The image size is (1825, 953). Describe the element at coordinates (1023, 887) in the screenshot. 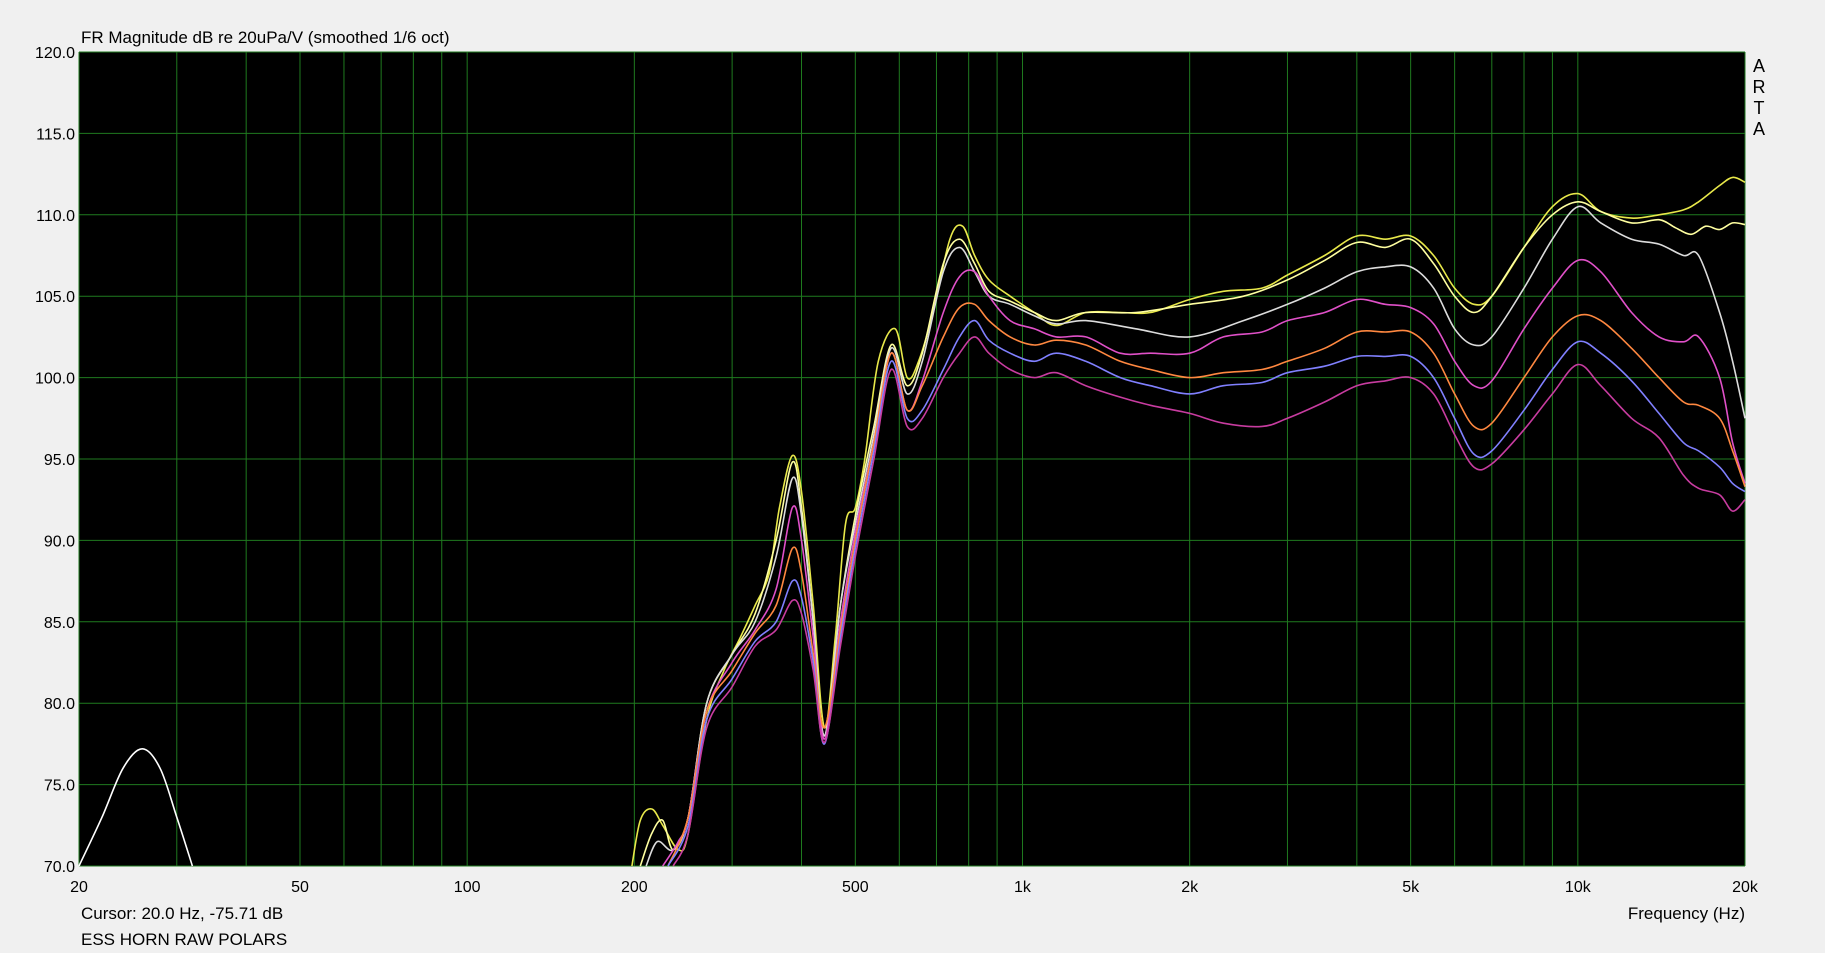

I see `x-tick-label: 1k` at that location.